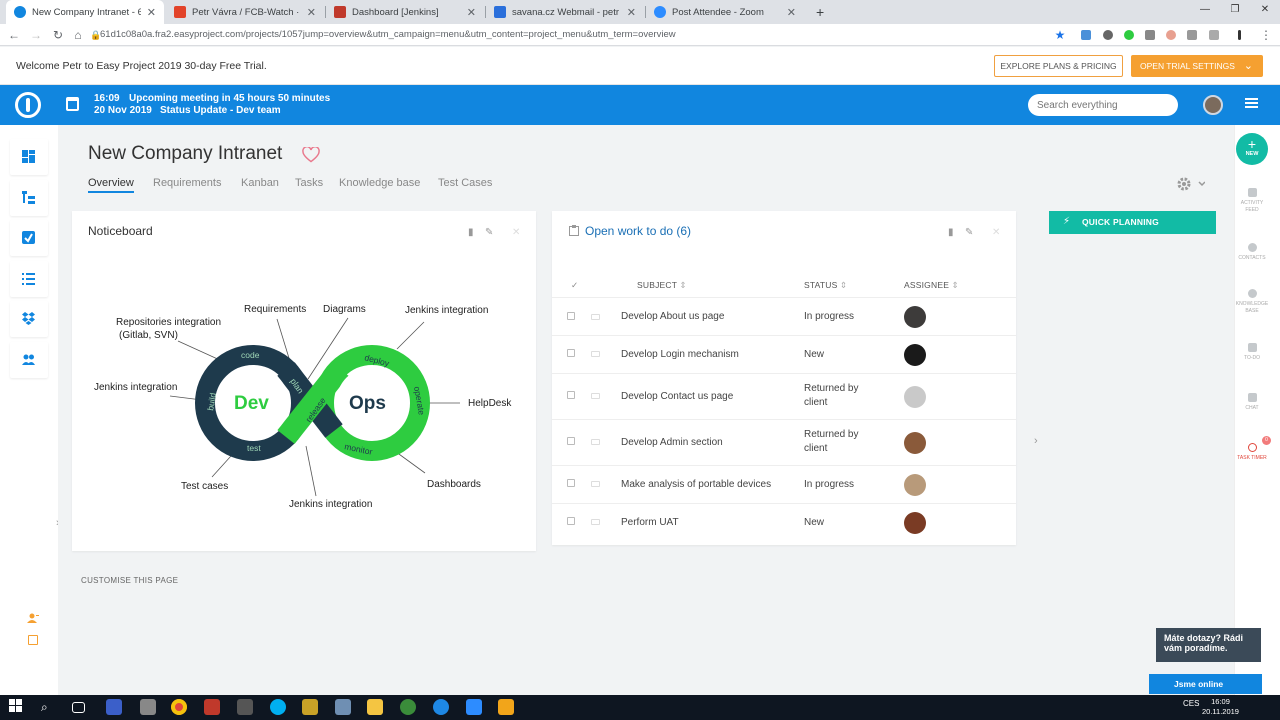 The width and height of the screenshot is (1280, 720). What do you see at coordinates (1205, 10) in the screenshot?
I see `minimize-window-icon: —` at bounding box center [1205, 10].